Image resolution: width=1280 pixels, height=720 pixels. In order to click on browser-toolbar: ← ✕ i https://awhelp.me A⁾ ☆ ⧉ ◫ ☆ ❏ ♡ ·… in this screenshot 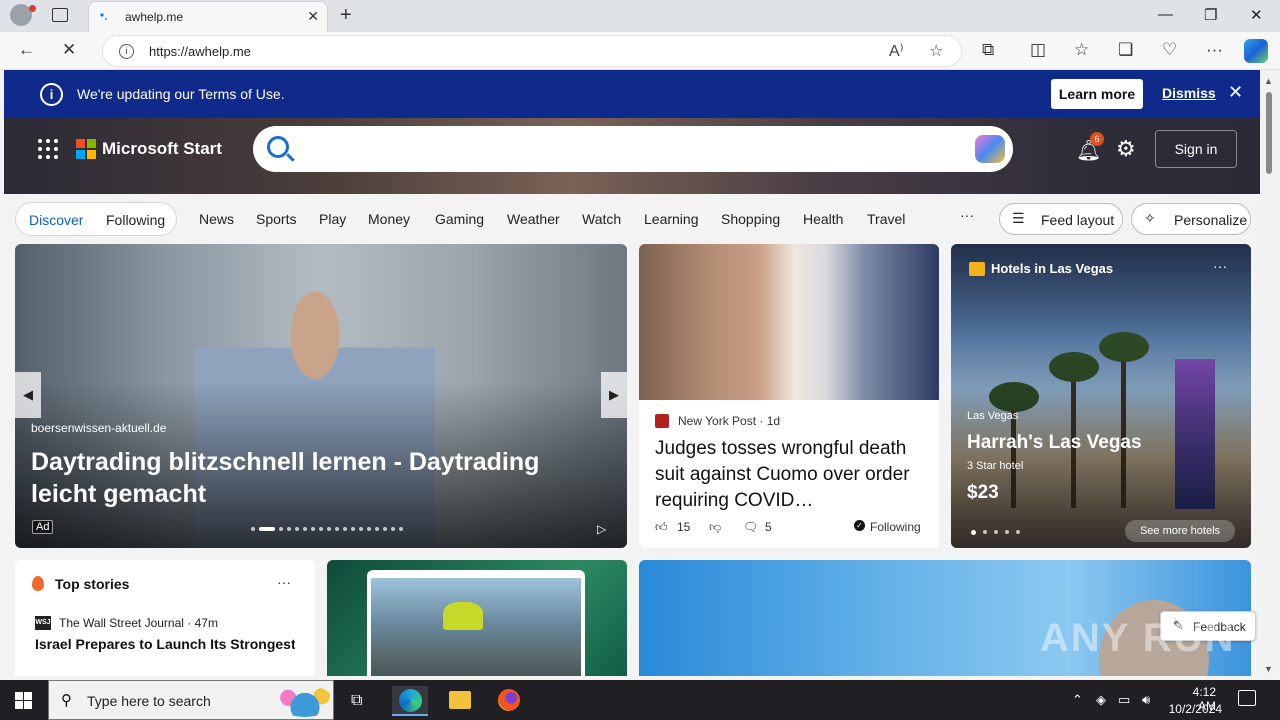, I will do `click(640, 51)`.